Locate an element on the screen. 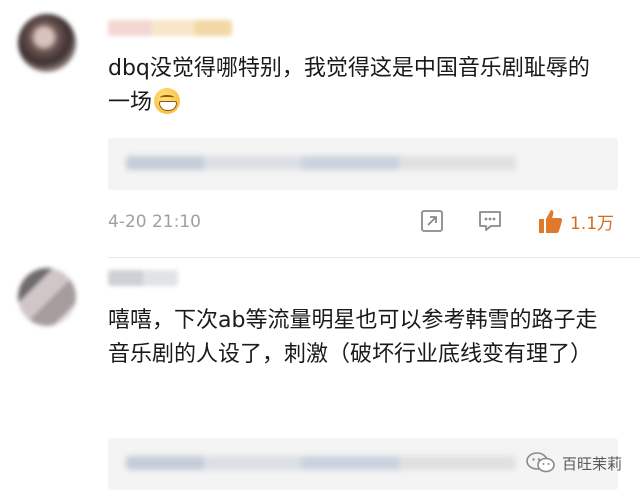 The width and height of the screenshot is (640, 496). watermark-text: 百旺茉莉 is located at coordinates (591, 463).